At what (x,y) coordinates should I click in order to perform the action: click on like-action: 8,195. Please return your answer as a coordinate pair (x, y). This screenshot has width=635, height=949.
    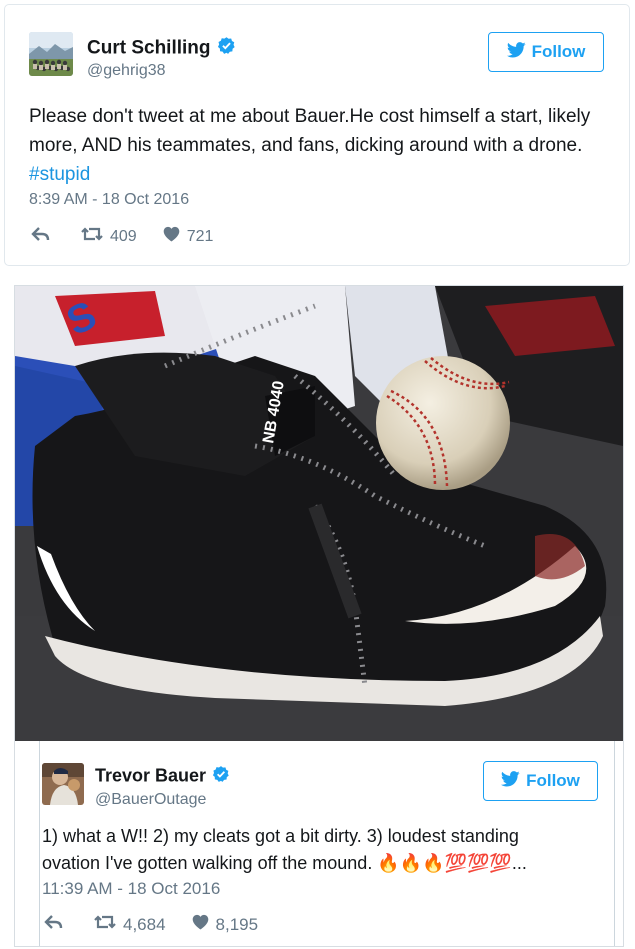
    Looking at the image, I should click on (225, 924).